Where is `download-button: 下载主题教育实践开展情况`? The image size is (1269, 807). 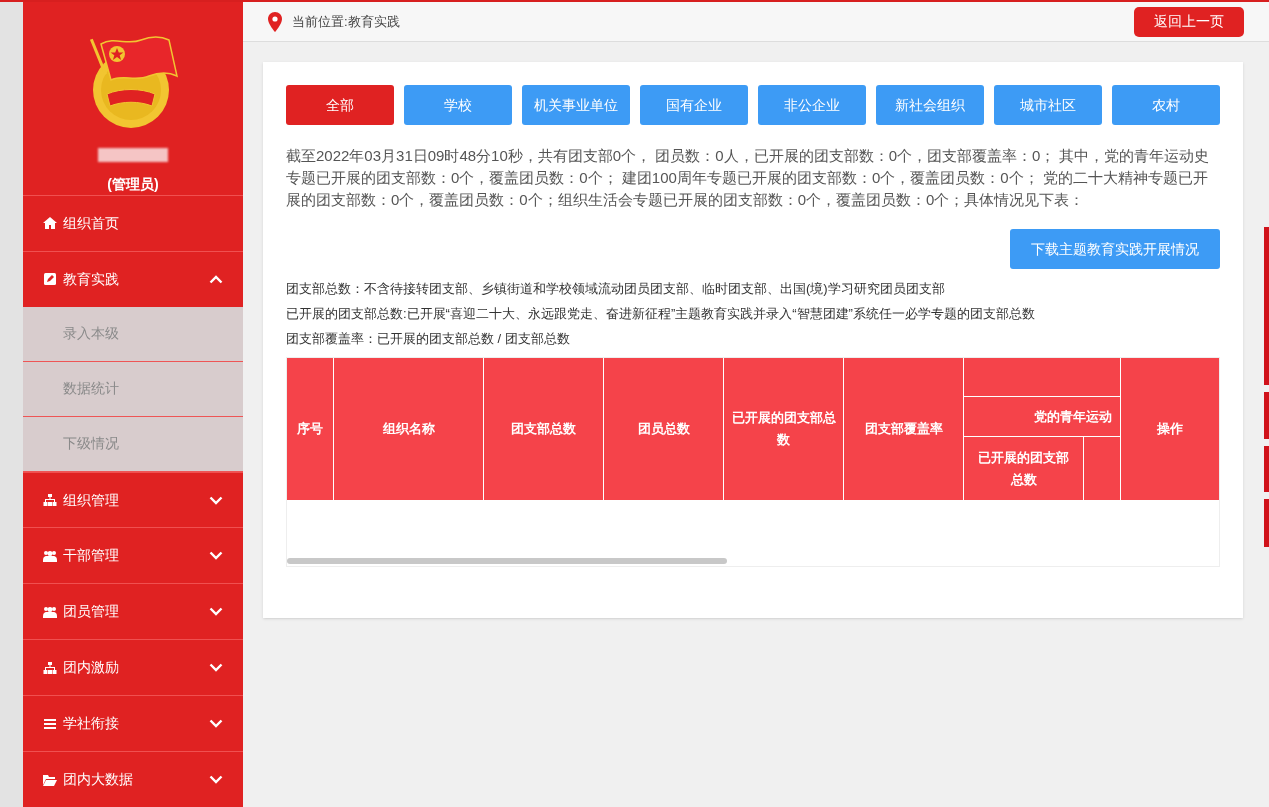
download-button: 下载主题教育实践开展情况 is located at coordinates (1115, 249).